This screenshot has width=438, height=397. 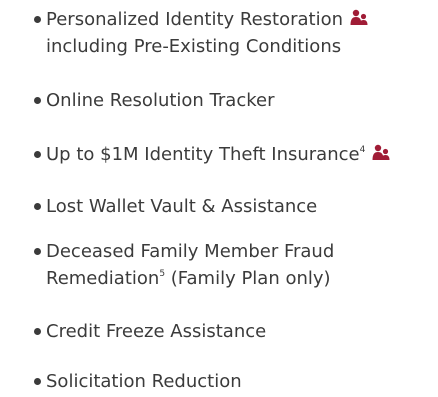 What do you see at coordinates (160, 100) in the screenshot?
I see `list-item-text: Online Resolution Tracker` at bounding box center [160, 100].